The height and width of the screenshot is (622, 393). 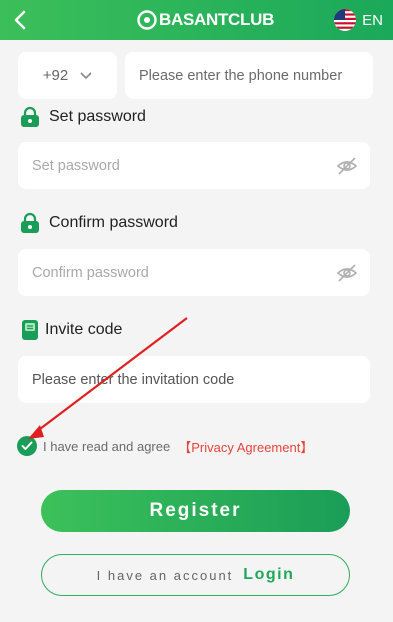 I want to click on confirm-password-input, so click(x=194, y=272).